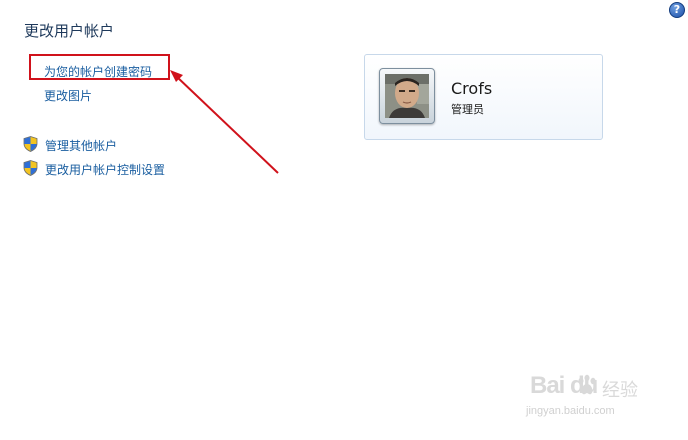 This screenshot has width=688, height=440. Describe the element at coordinates (69, 31) in the screenshot. I see `page-title: 更改用户帐户` at that location.